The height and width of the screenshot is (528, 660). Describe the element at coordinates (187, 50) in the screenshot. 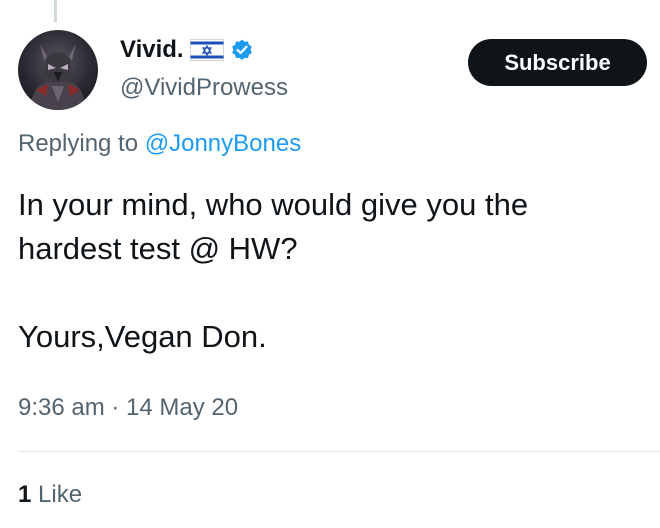

I see `author-name-row: Vivid.` at that location.